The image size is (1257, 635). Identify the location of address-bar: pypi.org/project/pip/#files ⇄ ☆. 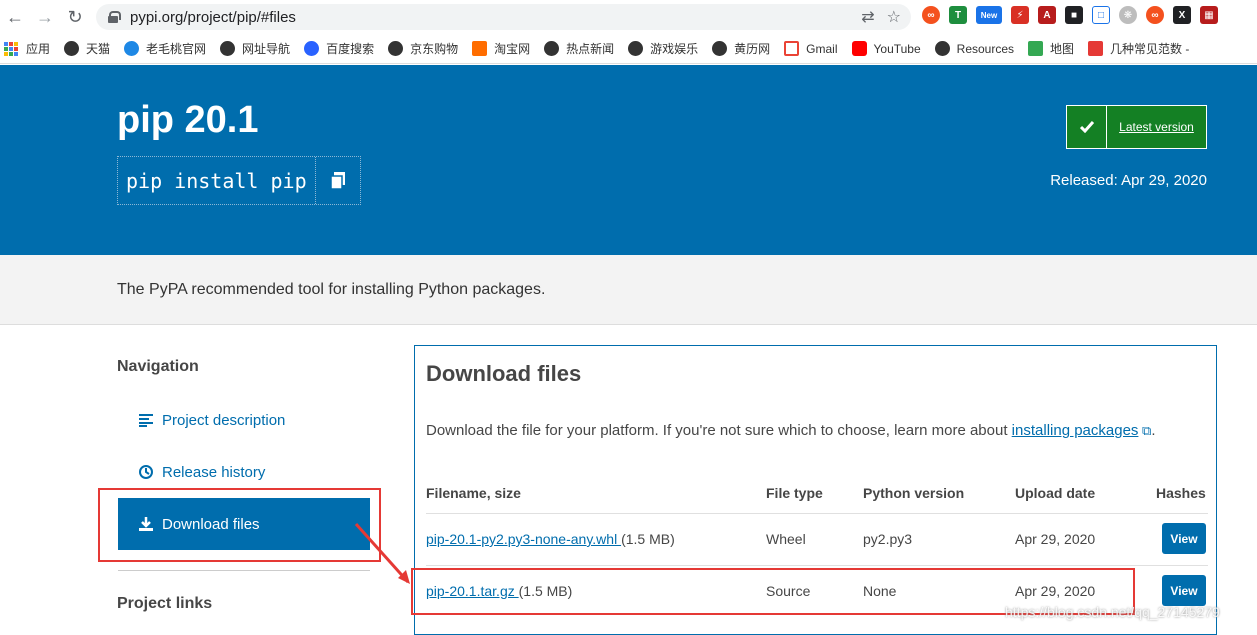
(503, 17).